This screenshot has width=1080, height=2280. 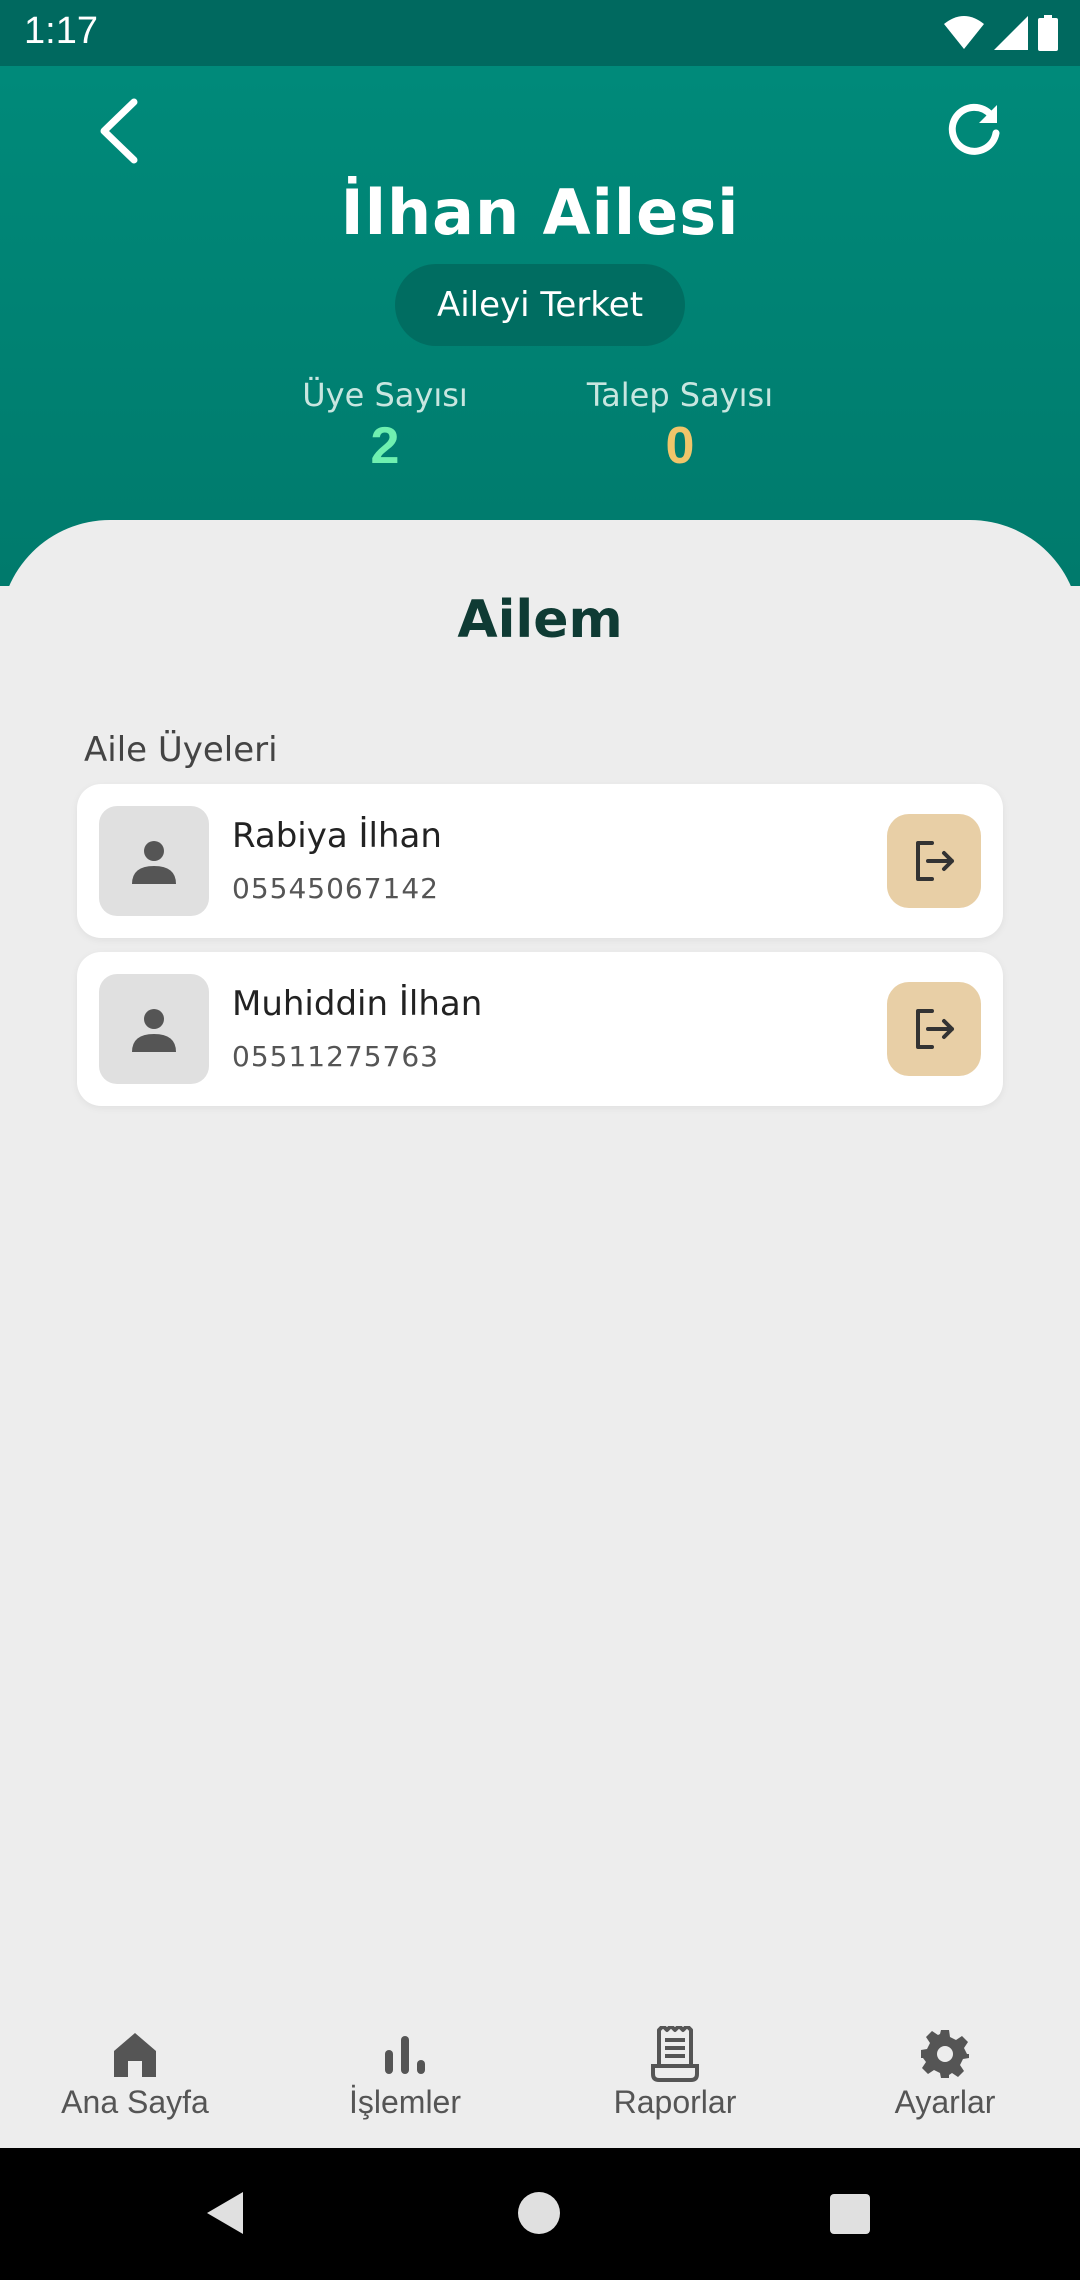 I want to click on member-count-stat: Üye Sayısı 2, so click(x=385, y=426).